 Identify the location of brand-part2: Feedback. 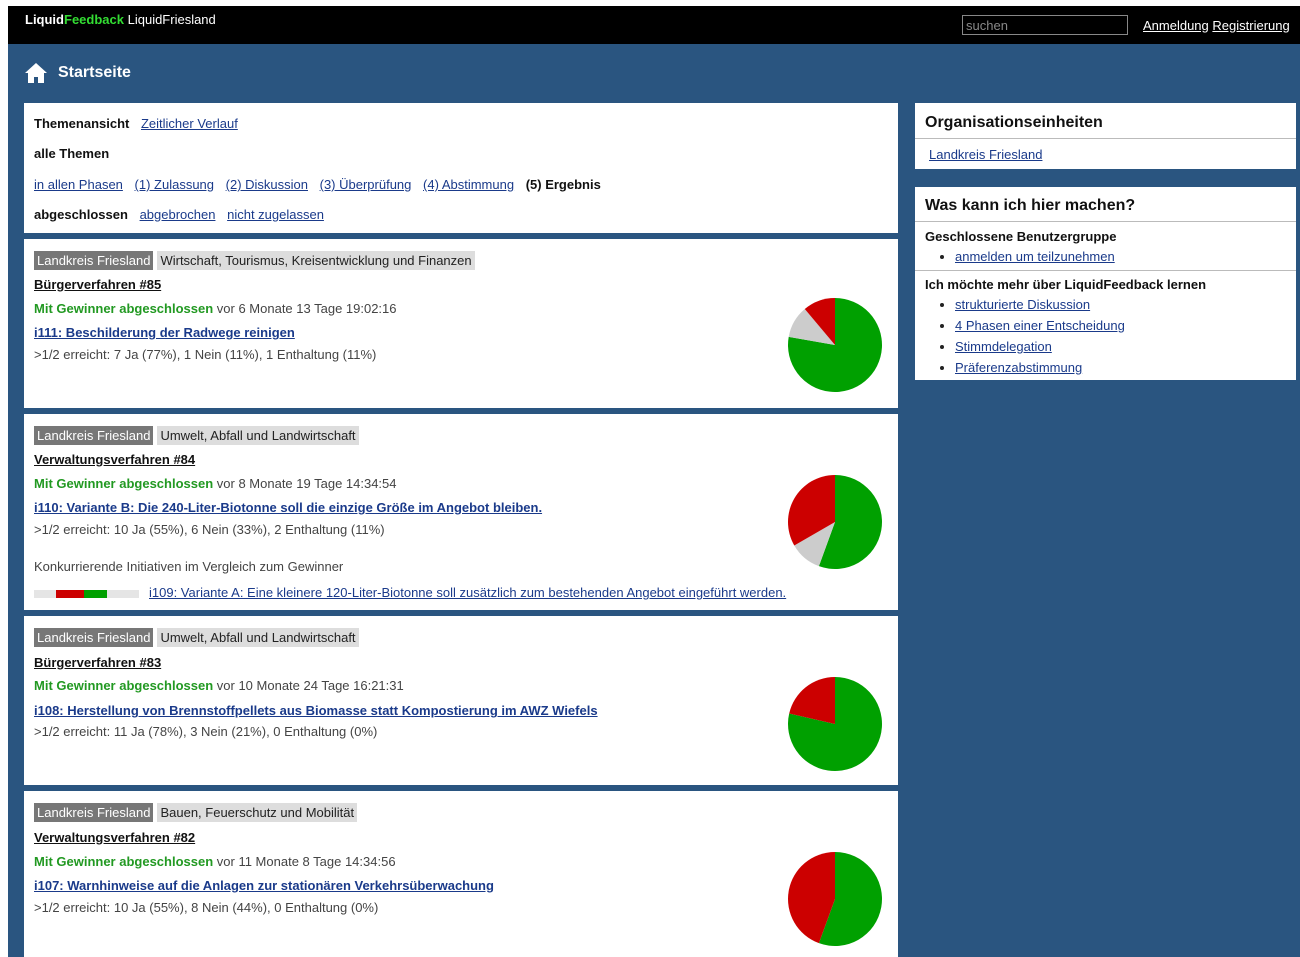
(94, 19).